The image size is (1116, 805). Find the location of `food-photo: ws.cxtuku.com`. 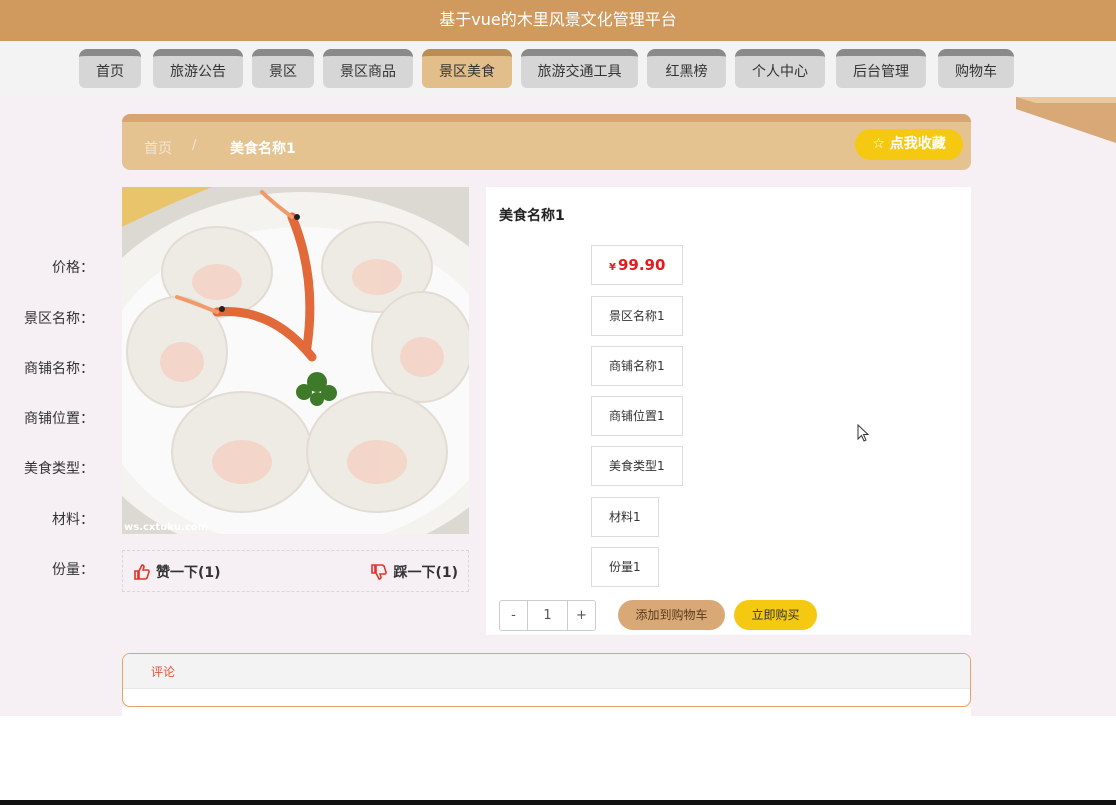

food-photo: ws.cxtuku.com is located at coordinates (295, 360).